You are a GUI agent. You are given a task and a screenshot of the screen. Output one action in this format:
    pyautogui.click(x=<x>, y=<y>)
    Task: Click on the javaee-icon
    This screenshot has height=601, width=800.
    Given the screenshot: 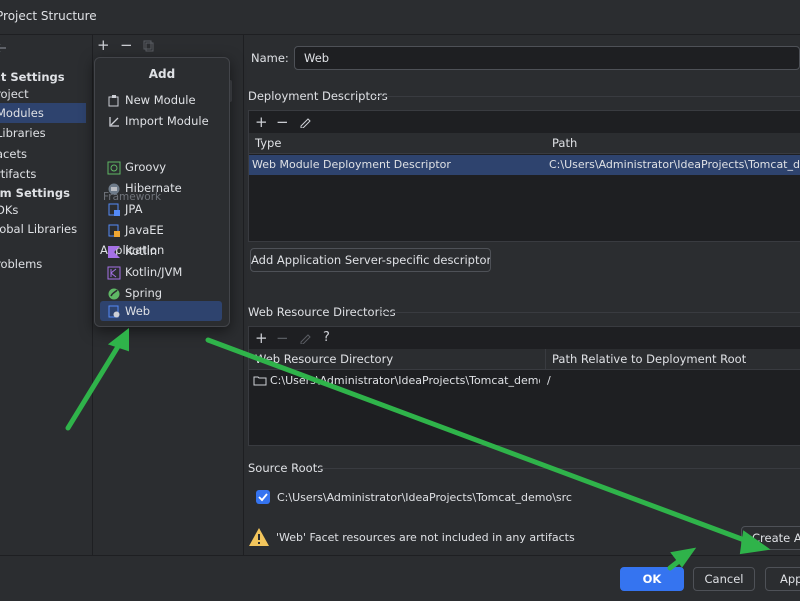 What is the action you would take?
    pyautogui.click(x=114, y=230)
    